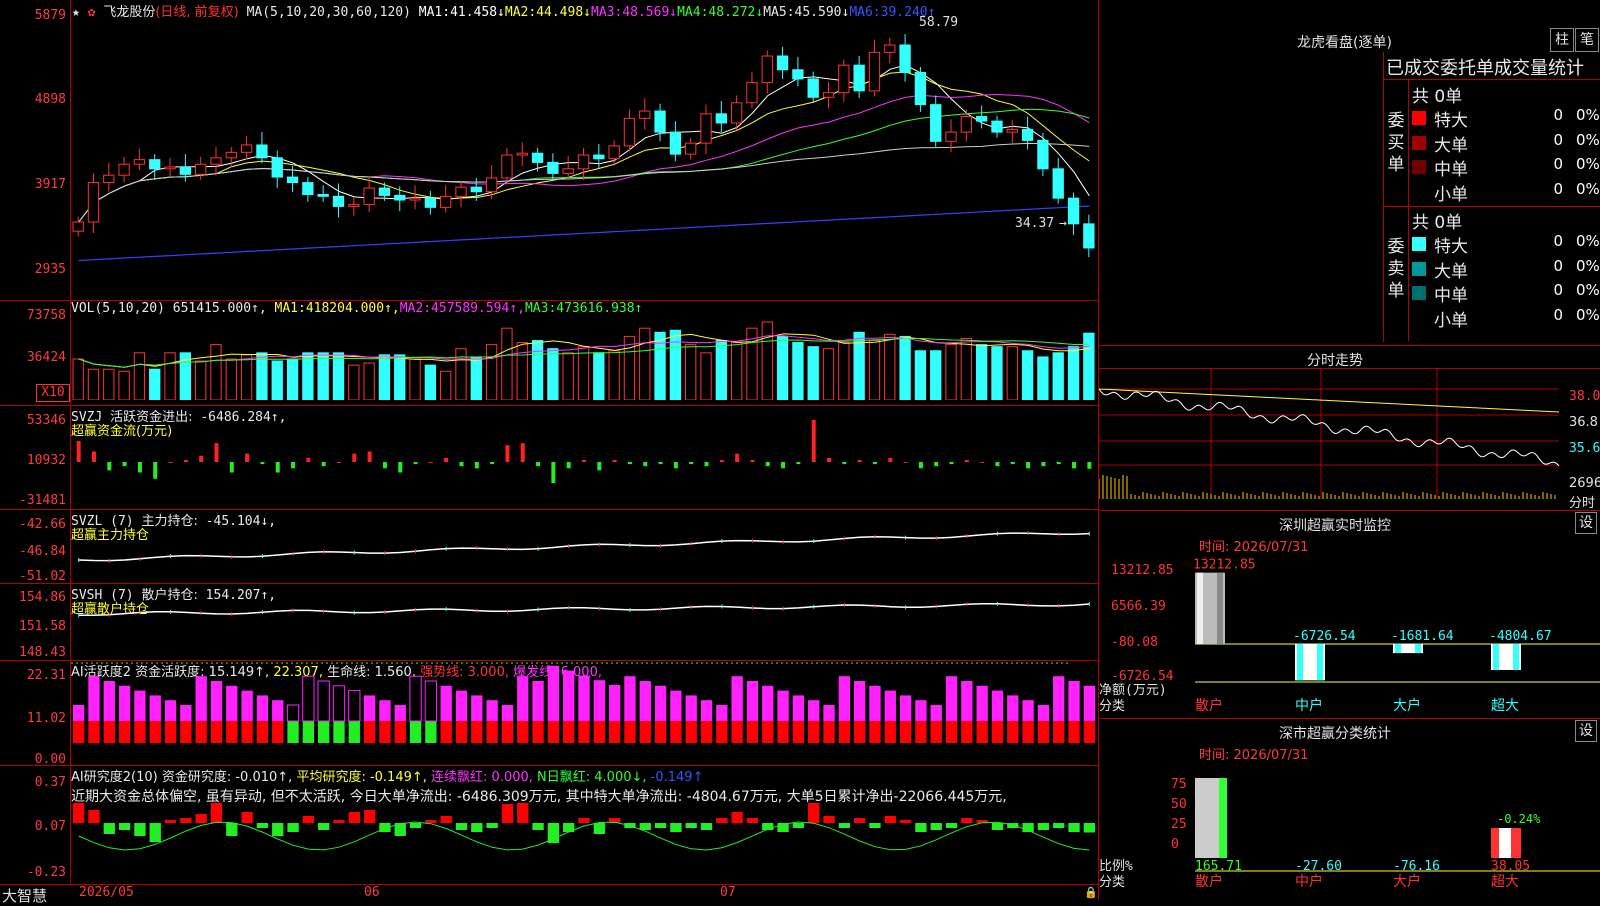 Image resolution: width=1600 pixels, height=906 pixels. I want to click on high-label: 58.79, so click(938, 22).